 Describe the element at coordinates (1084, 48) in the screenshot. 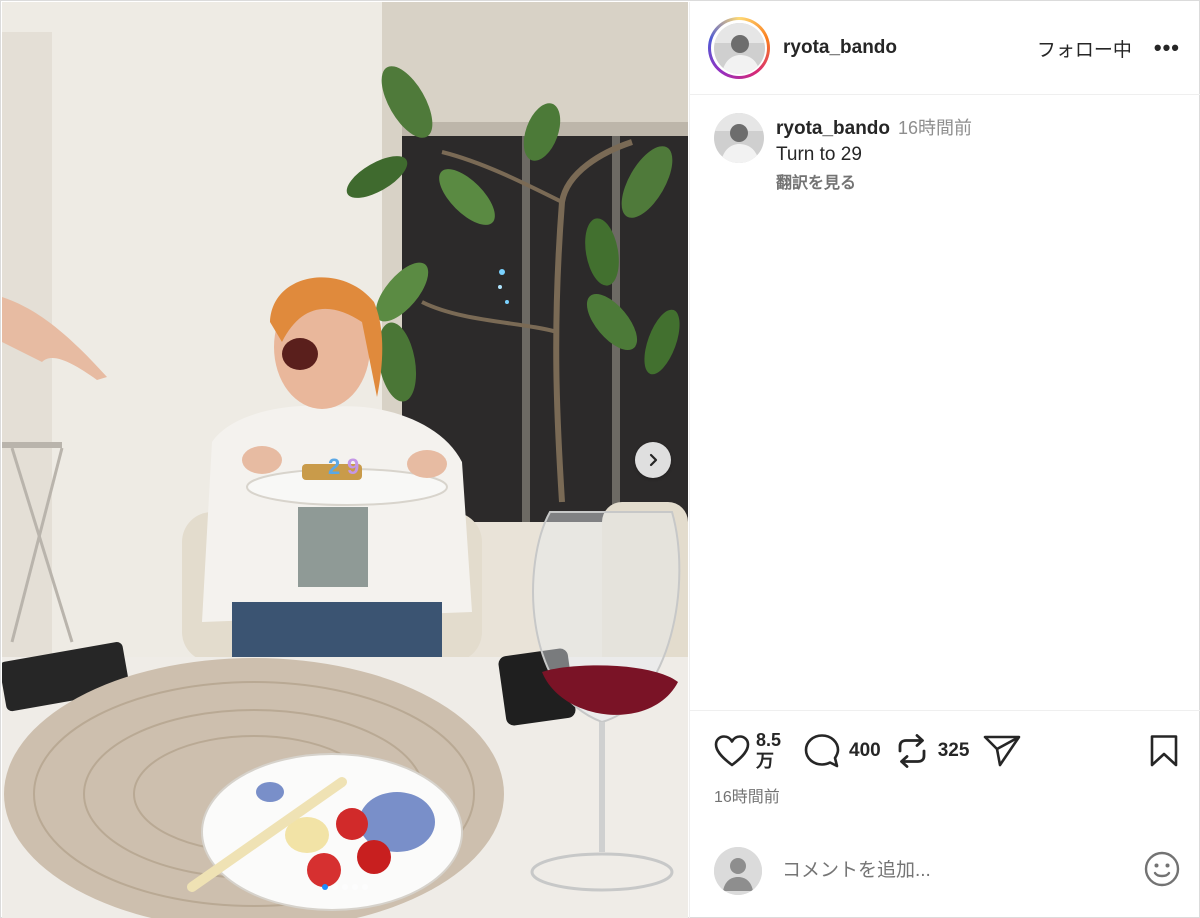

I see `following-button: フォロー中` at that location.